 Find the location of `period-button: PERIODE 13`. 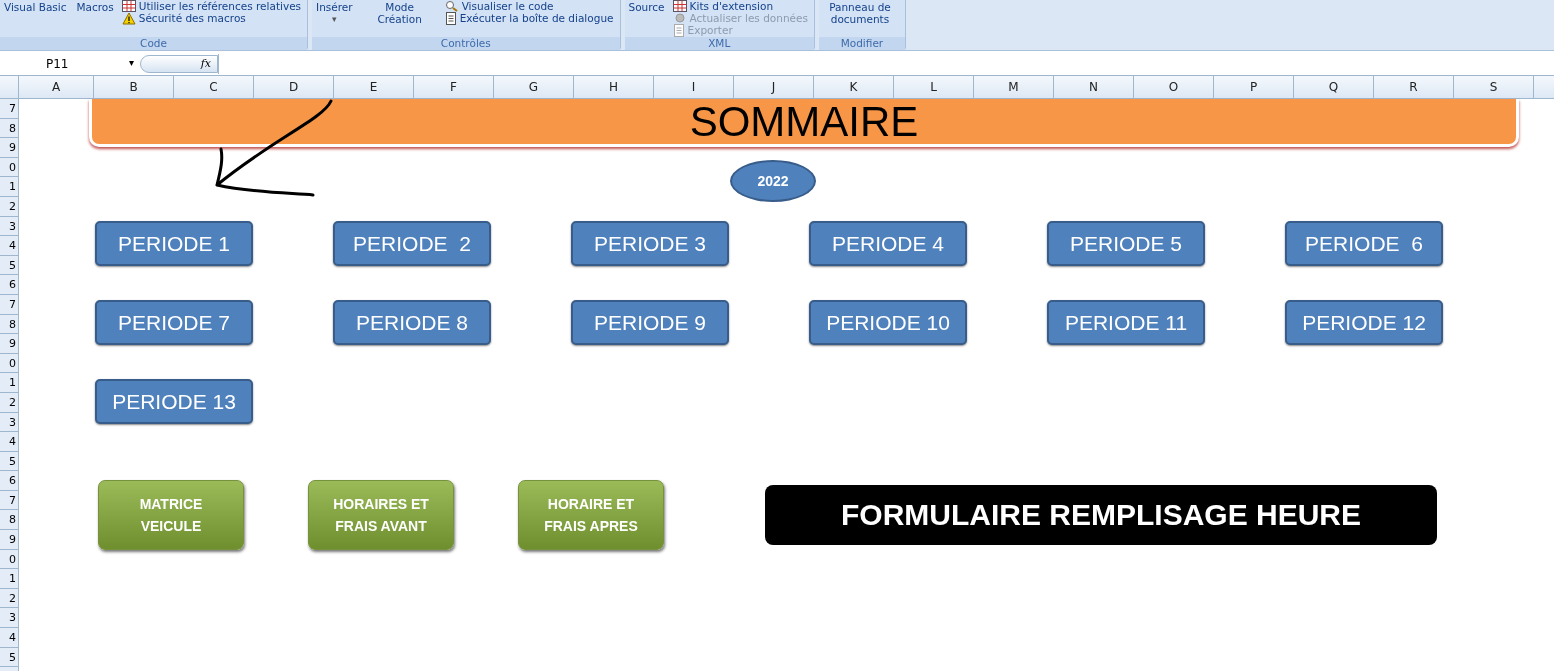

period-button: PERIODE 13 is located at coordinates (174, 401).